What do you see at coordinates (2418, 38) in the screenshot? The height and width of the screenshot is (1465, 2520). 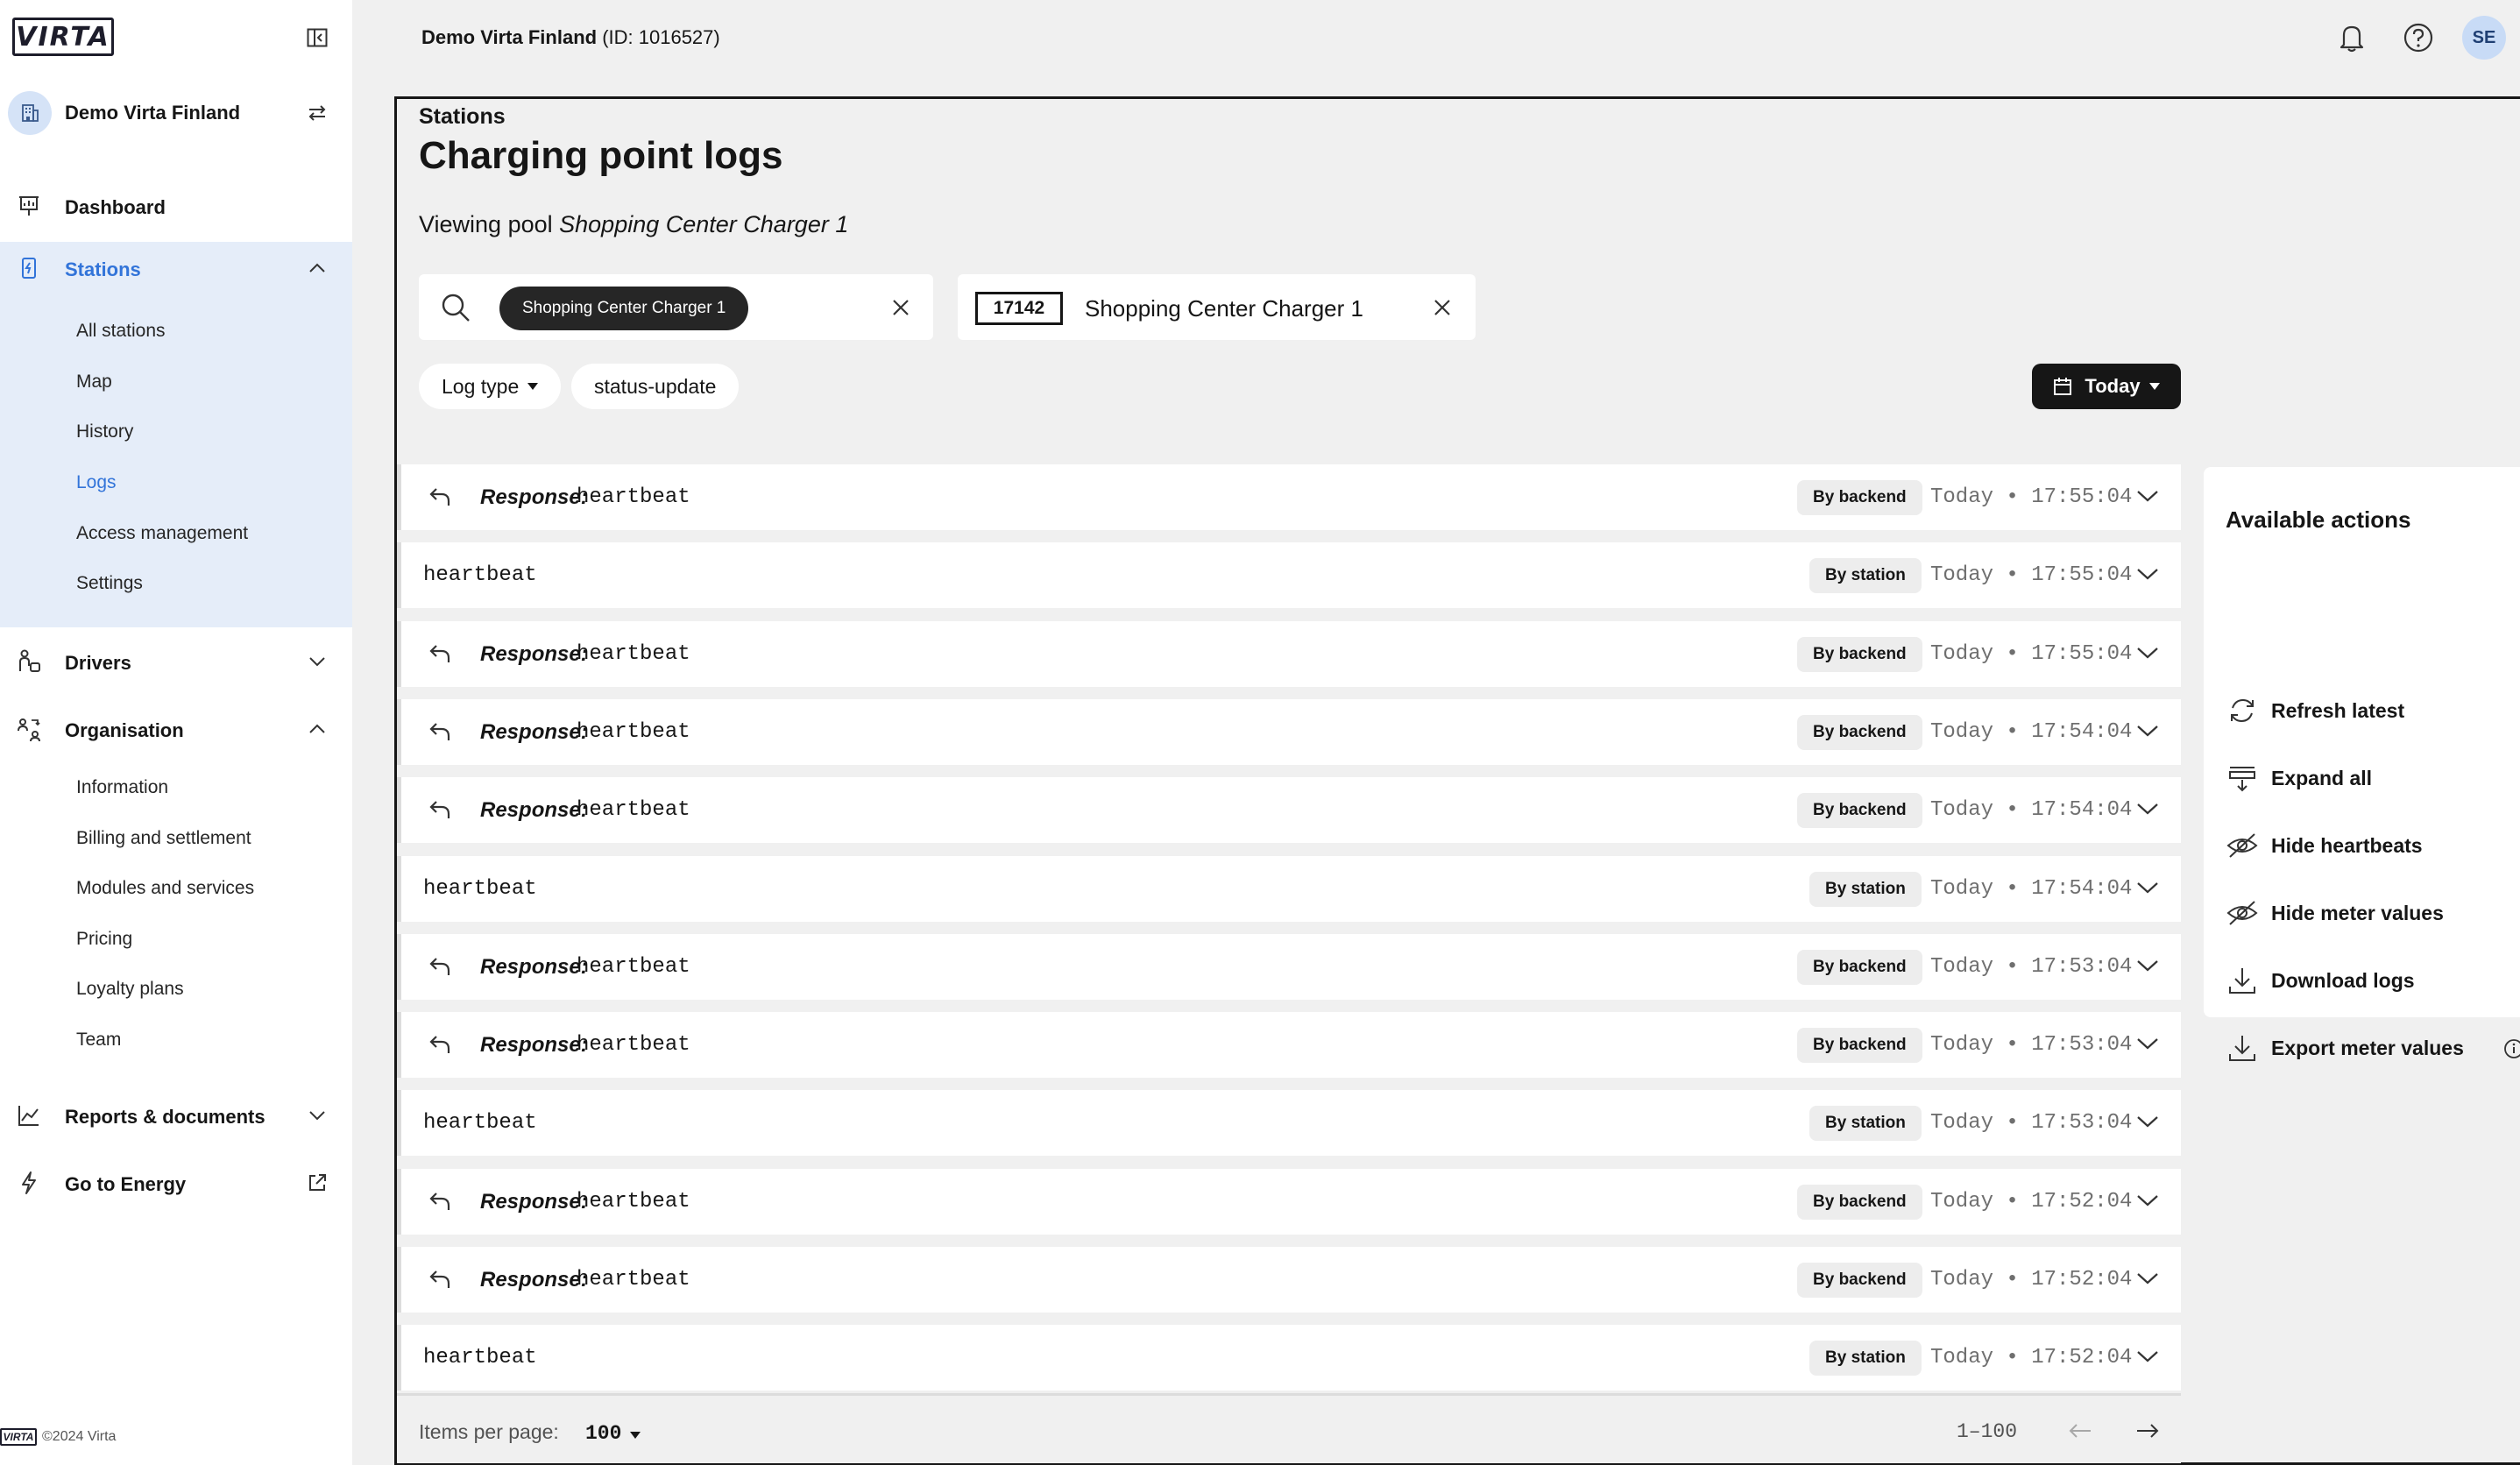 I see `help-icon` at bounding box center [2418, 38].